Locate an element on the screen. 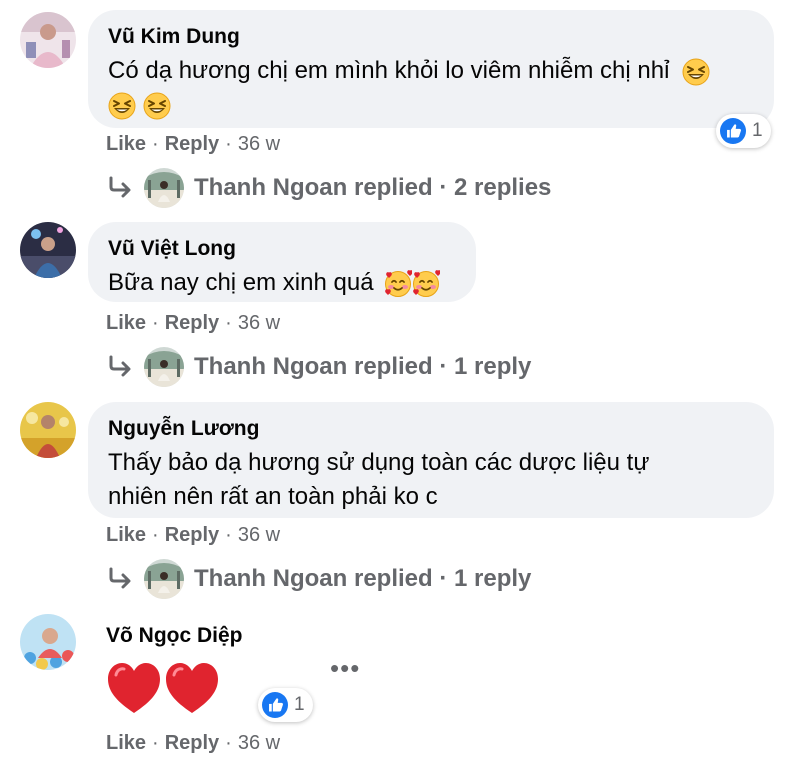 The image size is (800, 762). comment-author: Vũ Việt Long is located at coordinates (282, 249).